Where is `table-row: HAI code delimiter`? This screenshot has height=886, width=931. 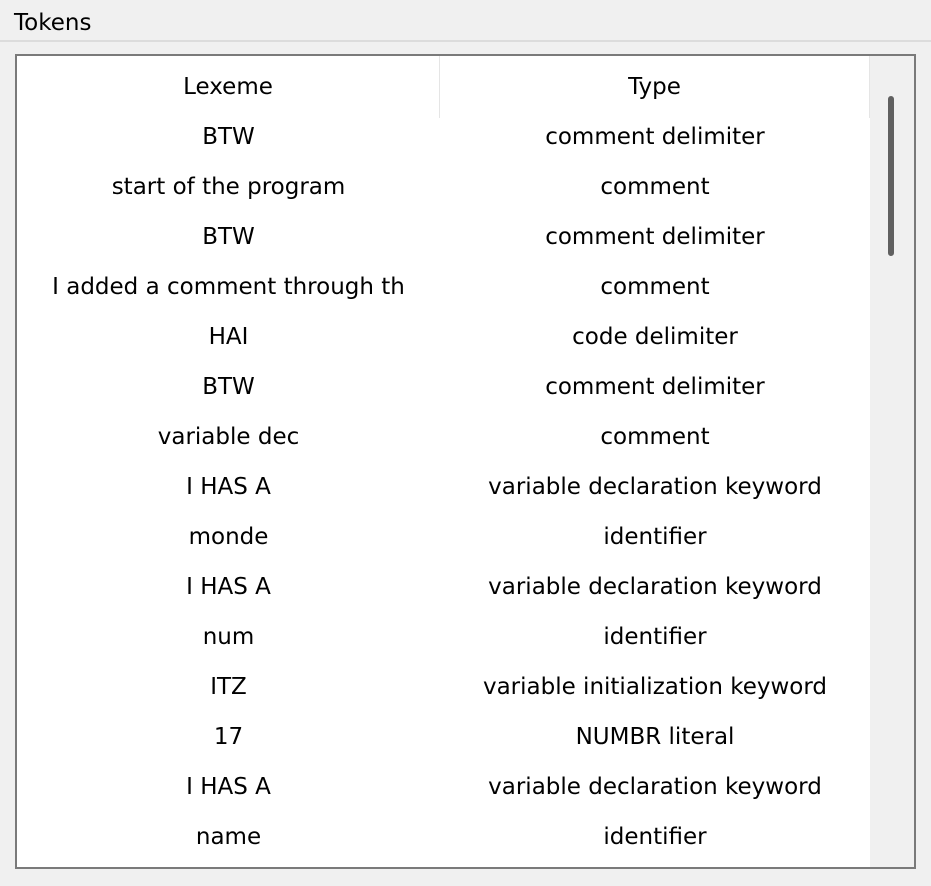
table-row: HAI code delimiter is located at coordinates (443, 343).